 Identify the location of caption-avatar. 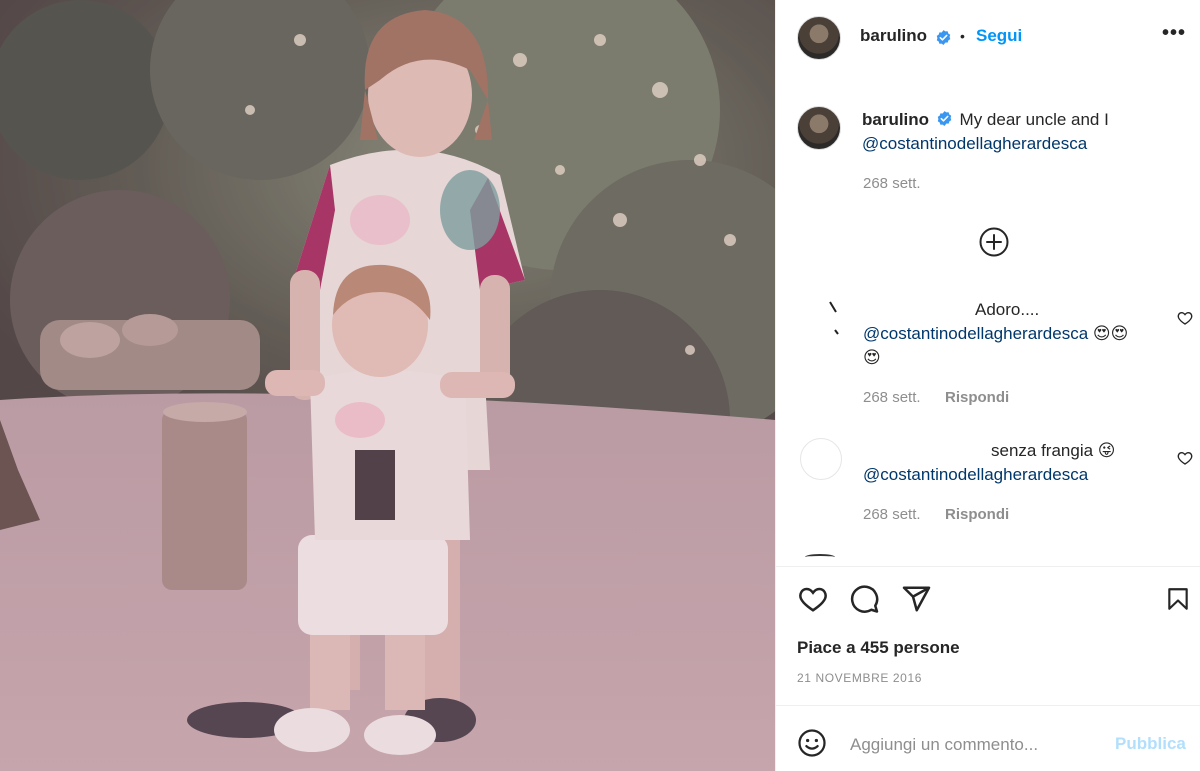
(819, 128).